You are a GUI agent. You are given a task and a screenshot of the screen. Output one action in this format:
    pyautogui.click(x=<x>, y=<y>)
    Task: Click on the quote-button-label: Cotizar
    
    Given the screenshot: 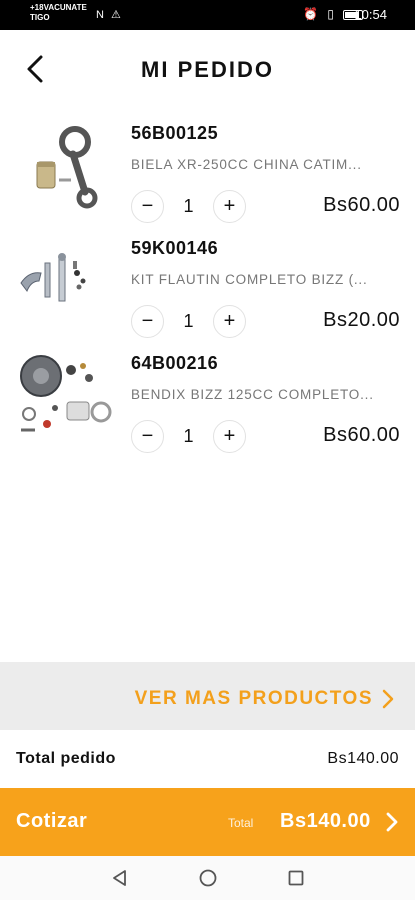 What is the action you would take?
    pyautogui.click(x=52, y=821)
    